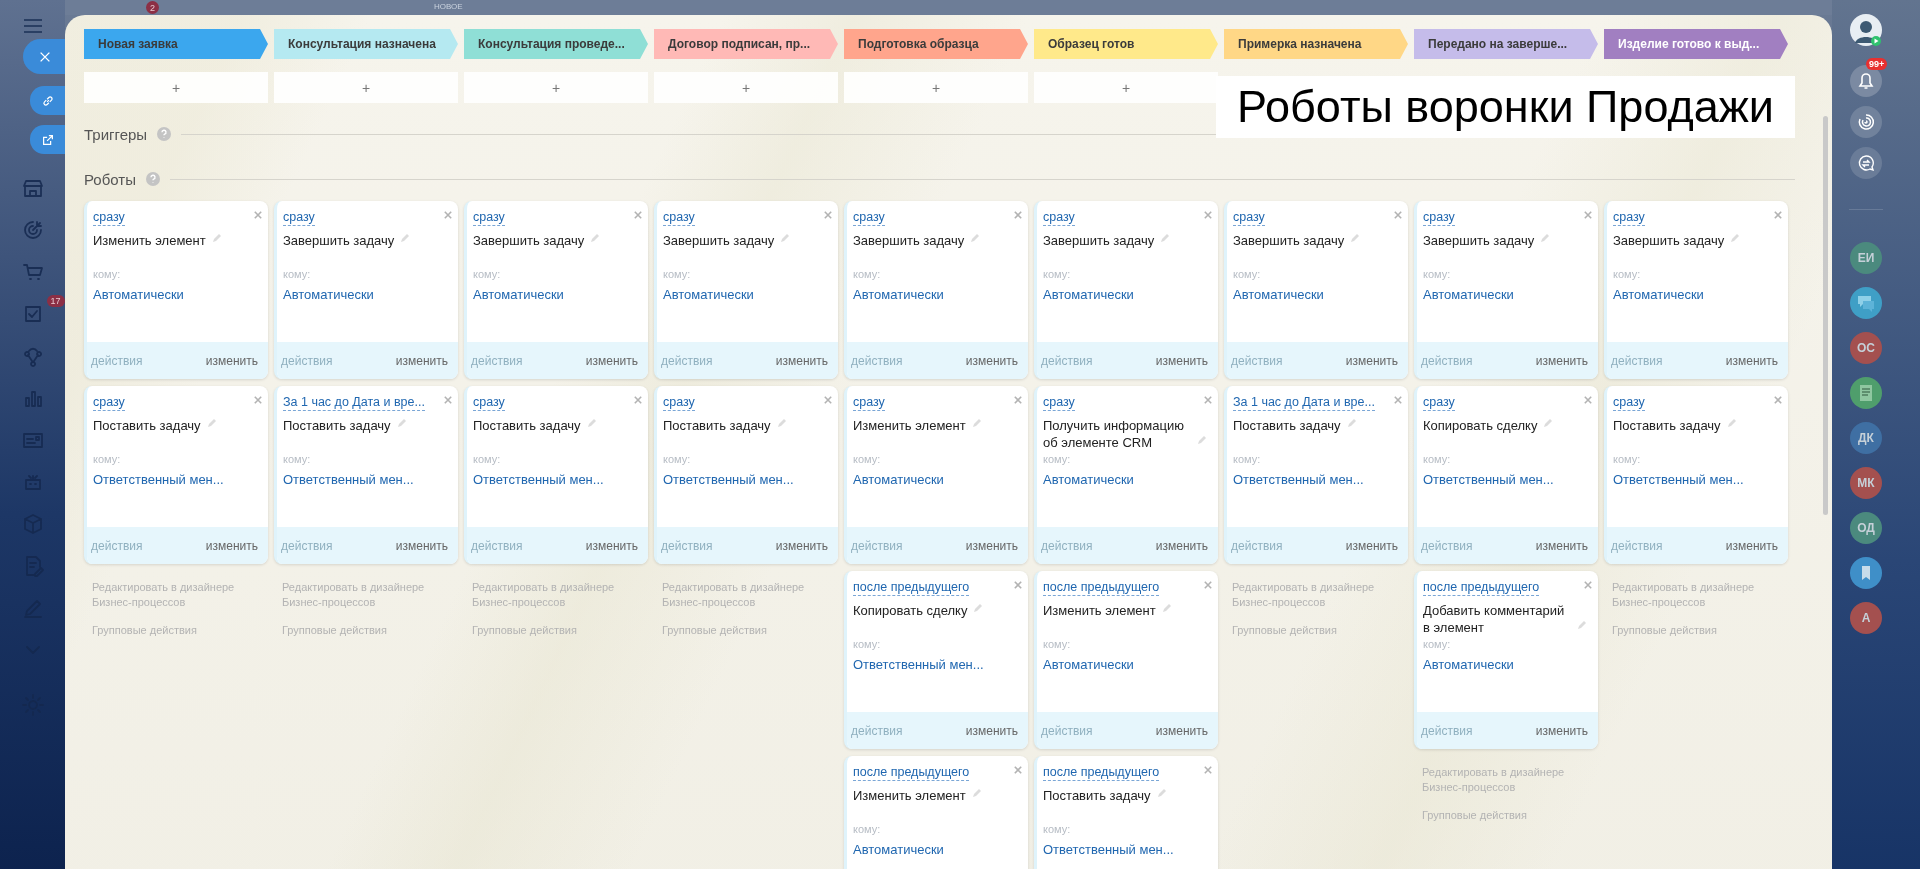  Describe the element at coordinates (1866, 31) in the screenshot. I see `avatar` at that location.